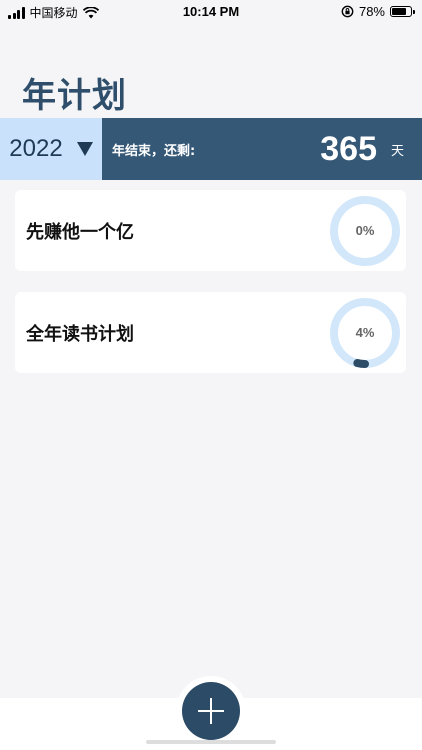 The image size is (422, 750). What do you see at coordinates (154, 151) in the screenshot?
I see `remaining-label: 年结束，还剩:` at bounding box center [154, 151].